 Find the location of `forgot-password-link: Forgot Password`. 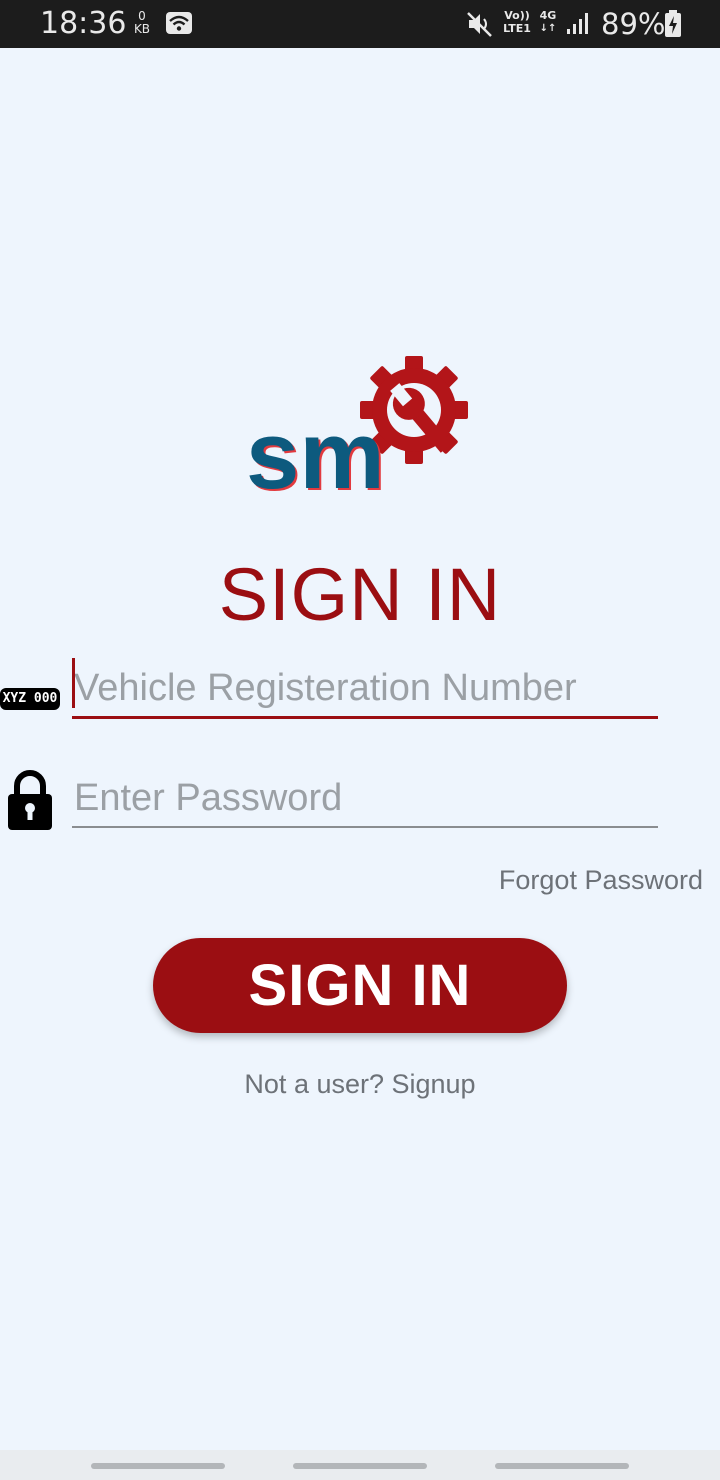

forgot-password-link: Forgot Password is located at coordinates (601, 880).